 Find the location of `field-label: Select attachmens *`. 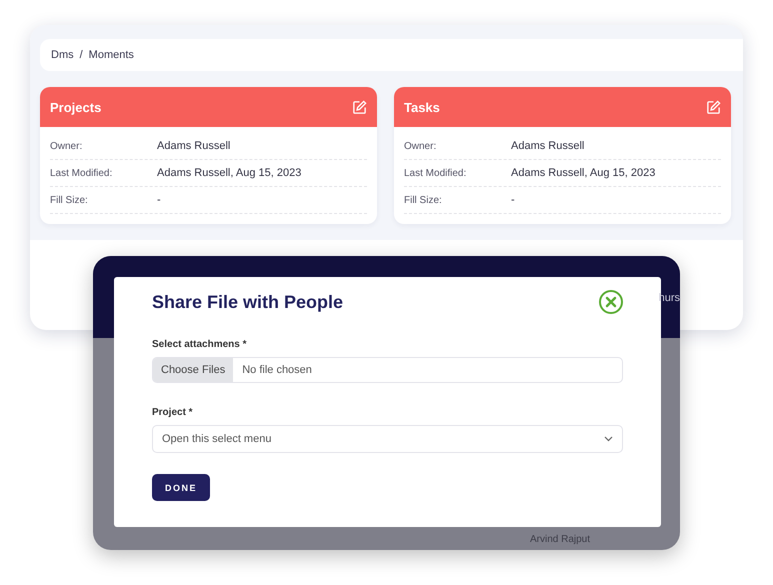

field-label: Select attachmens * is located at coordinates (200, 344).